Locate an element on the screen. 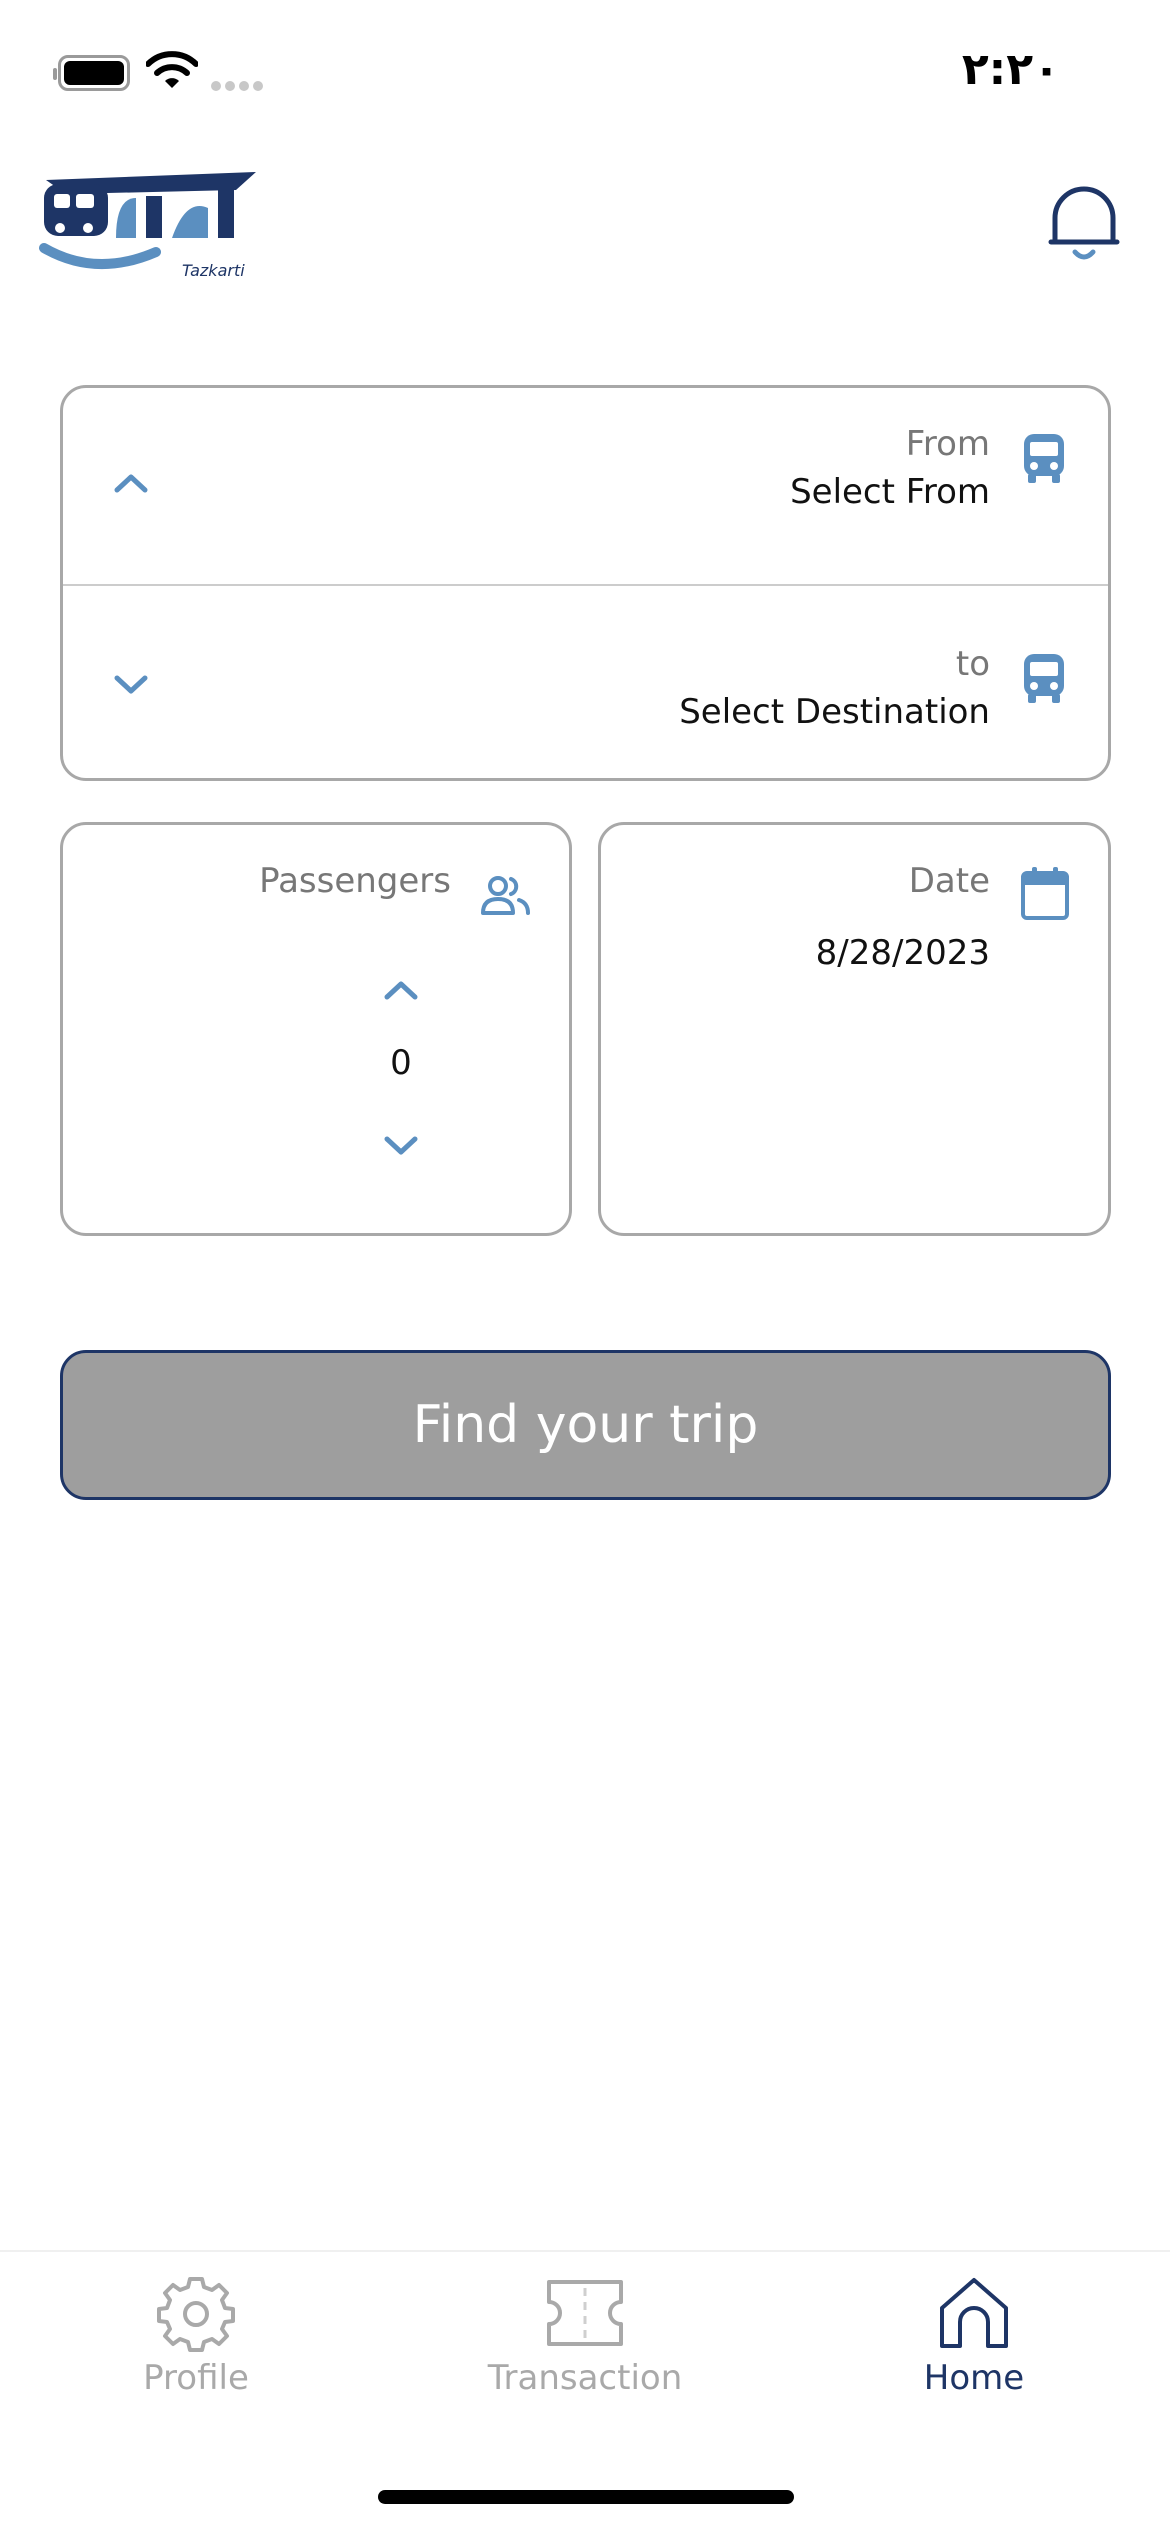  gear-icon is located at coordinates (196, 2314).